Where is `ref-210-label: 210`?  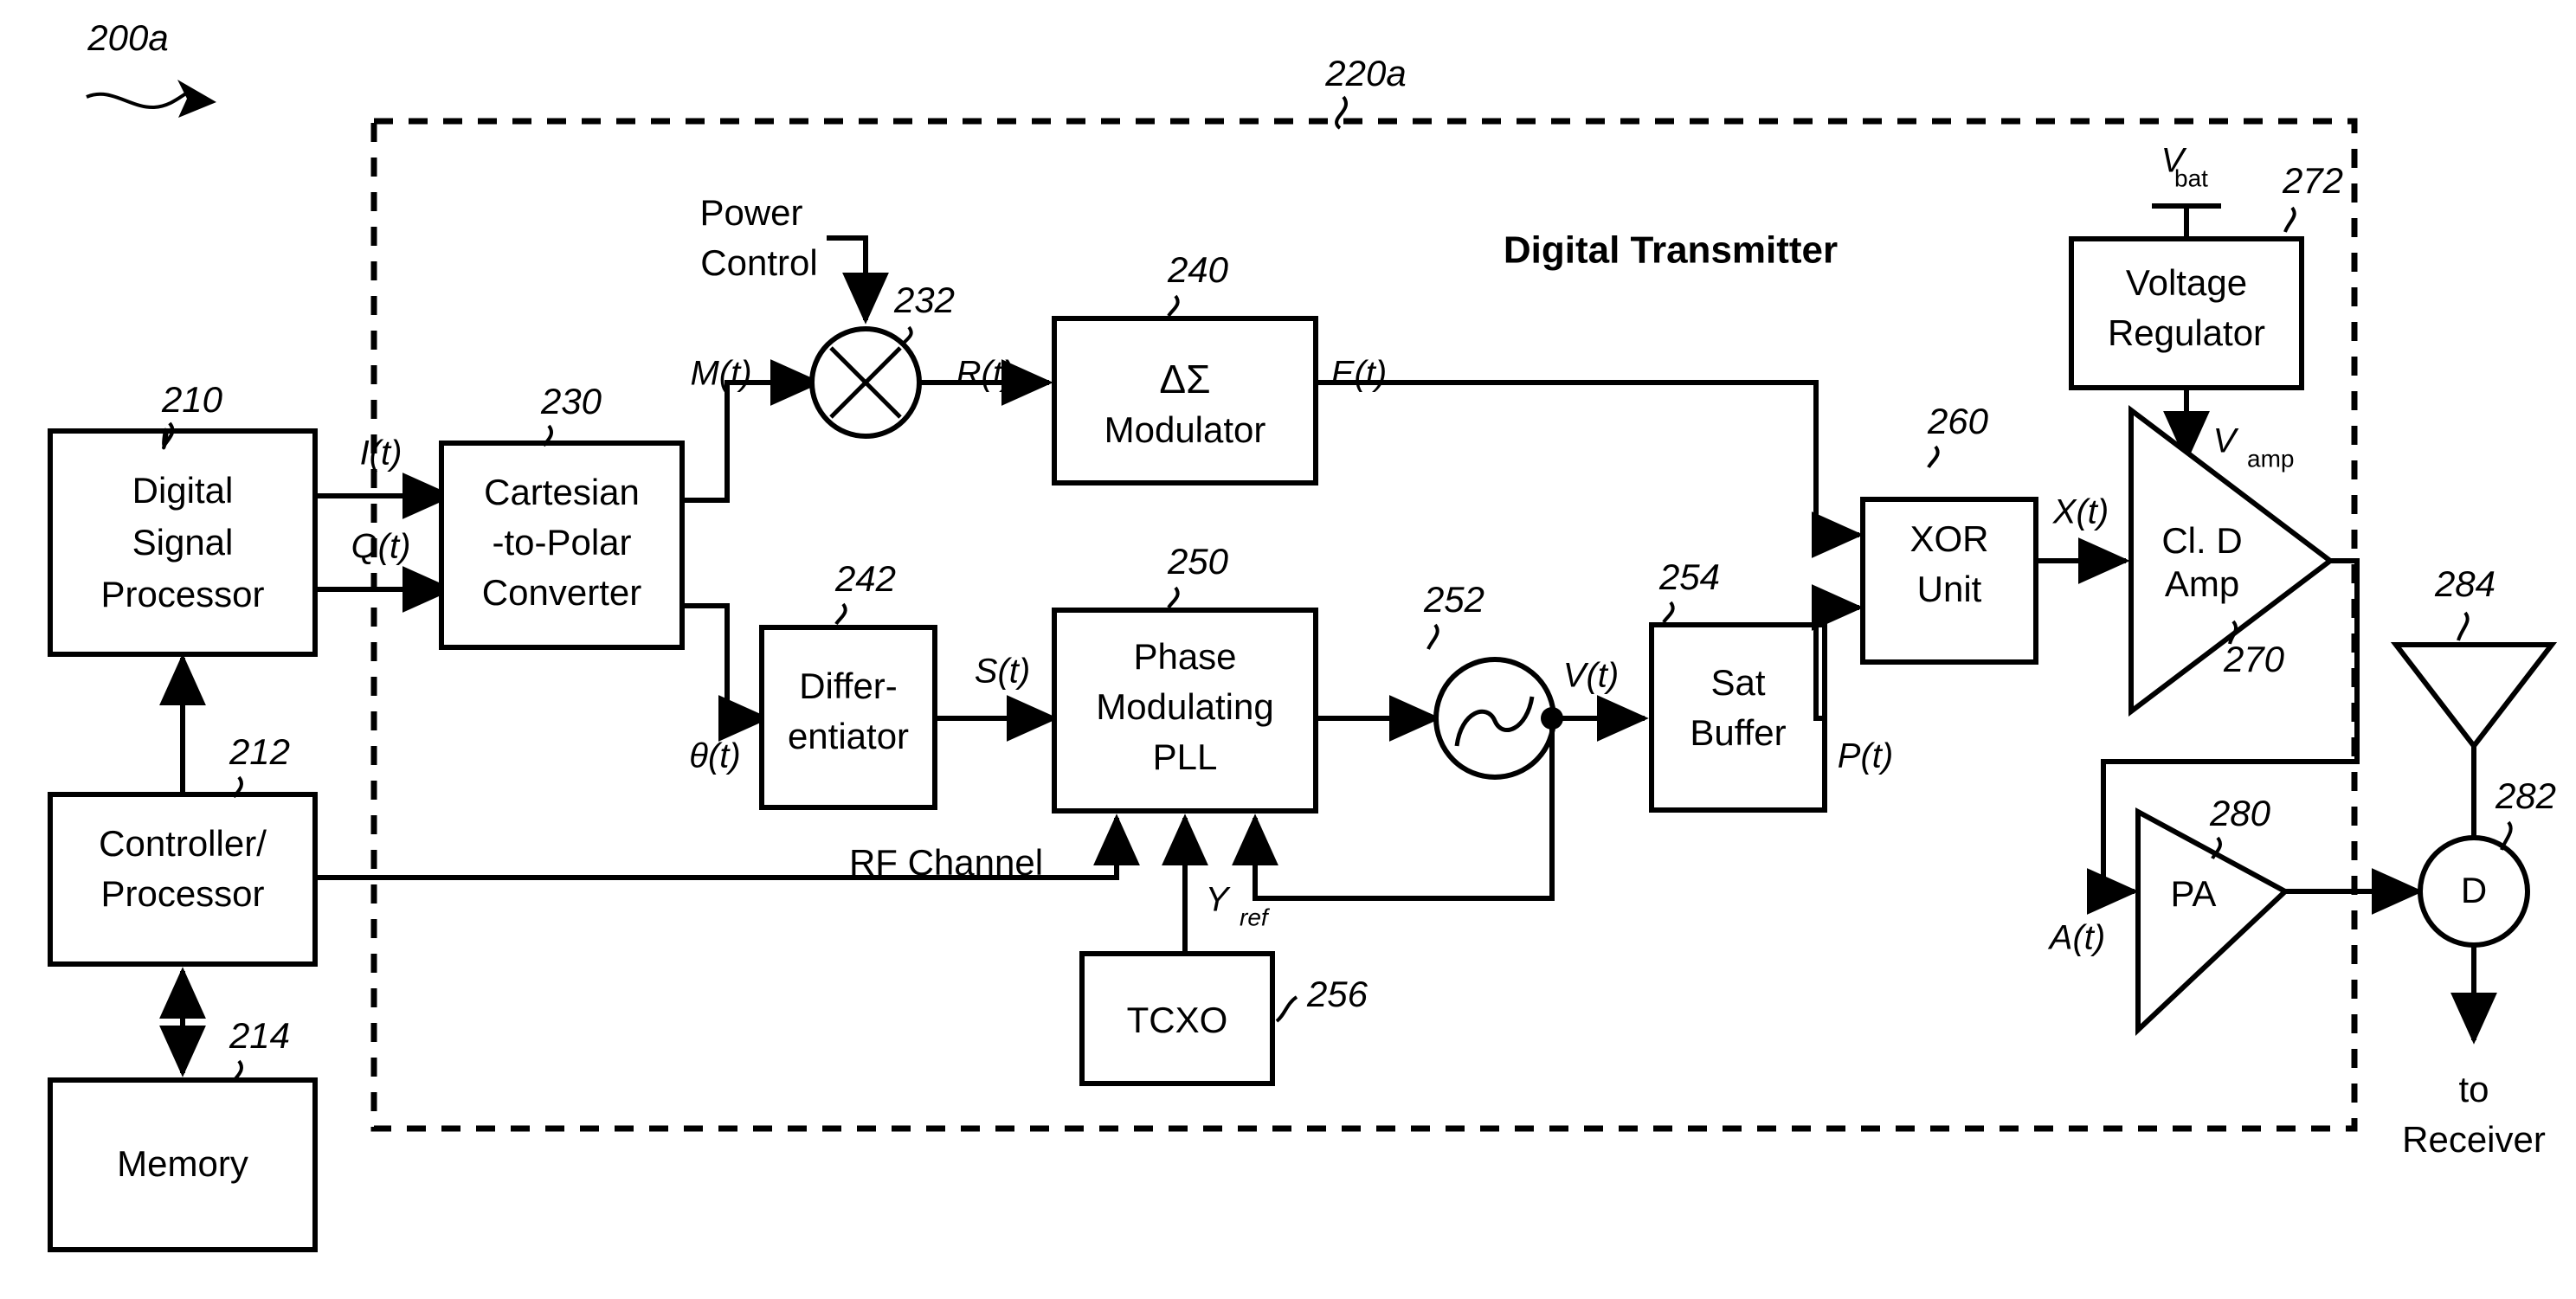 ref-210-label: 210 is located at coordinates (192, 399).